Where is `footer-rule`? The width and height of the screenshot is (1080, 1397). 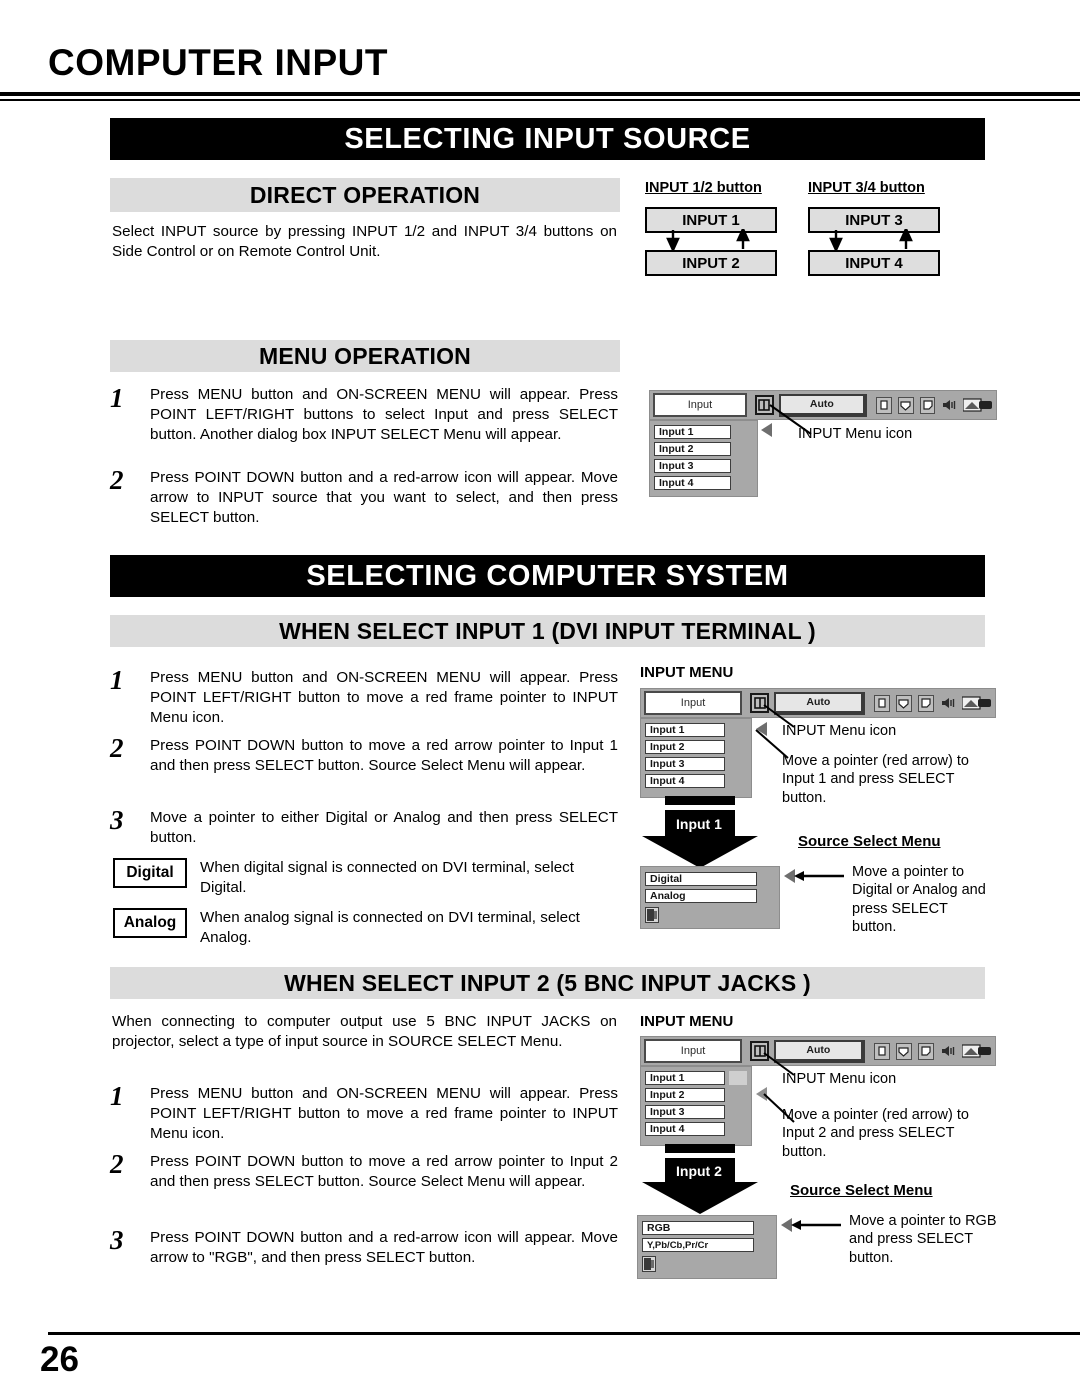
footer-rule is located at coordinates (564, 1333).